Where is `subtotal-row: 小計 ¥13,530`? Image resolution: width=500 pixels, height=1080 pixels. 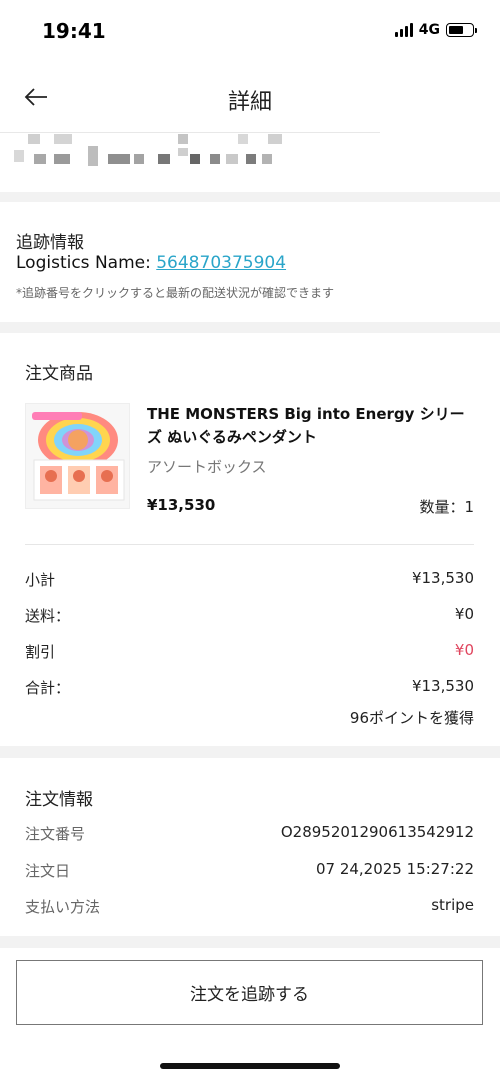
subtotal-row: 小計 ¥13,530 is located at coordinates (249, 579).